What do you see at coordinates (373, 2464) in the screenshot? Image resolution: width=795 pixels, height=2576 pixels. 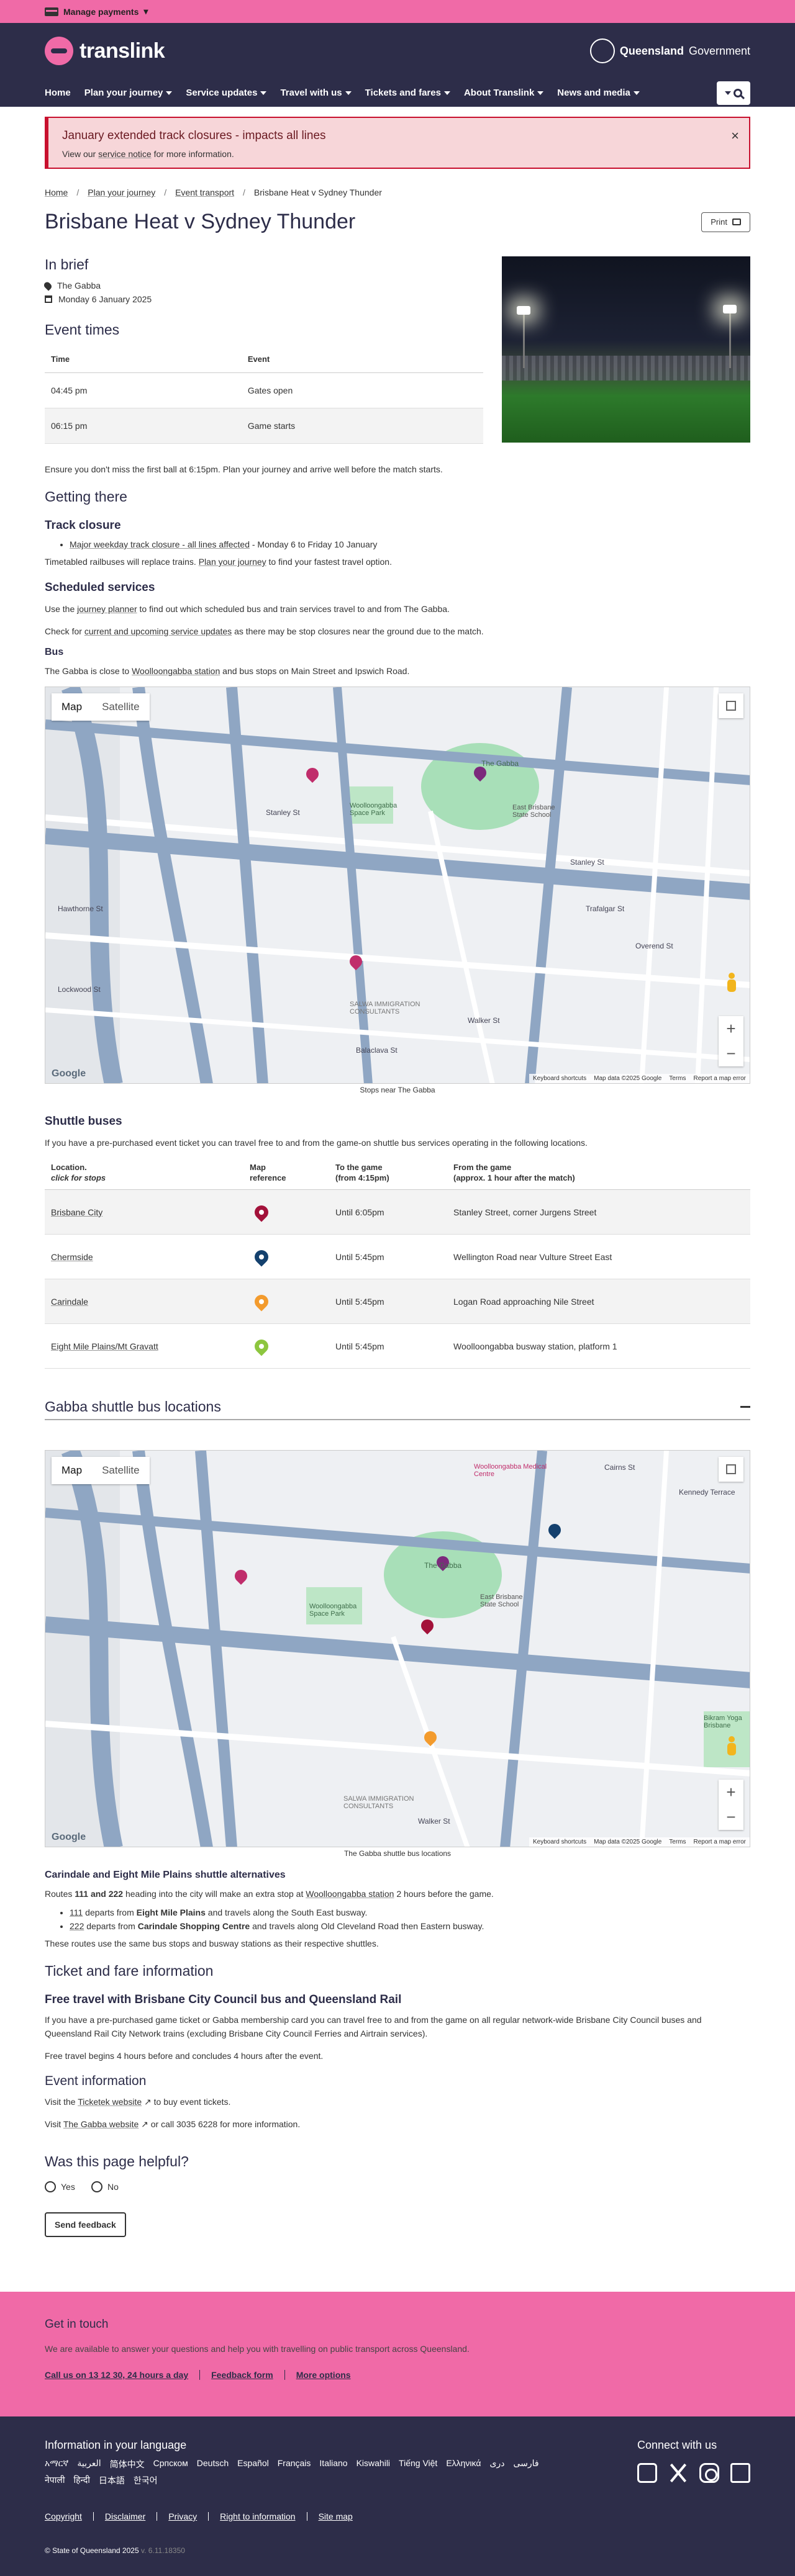 I see `language-link: Kiswahili` at bounding box center [373, 2464].